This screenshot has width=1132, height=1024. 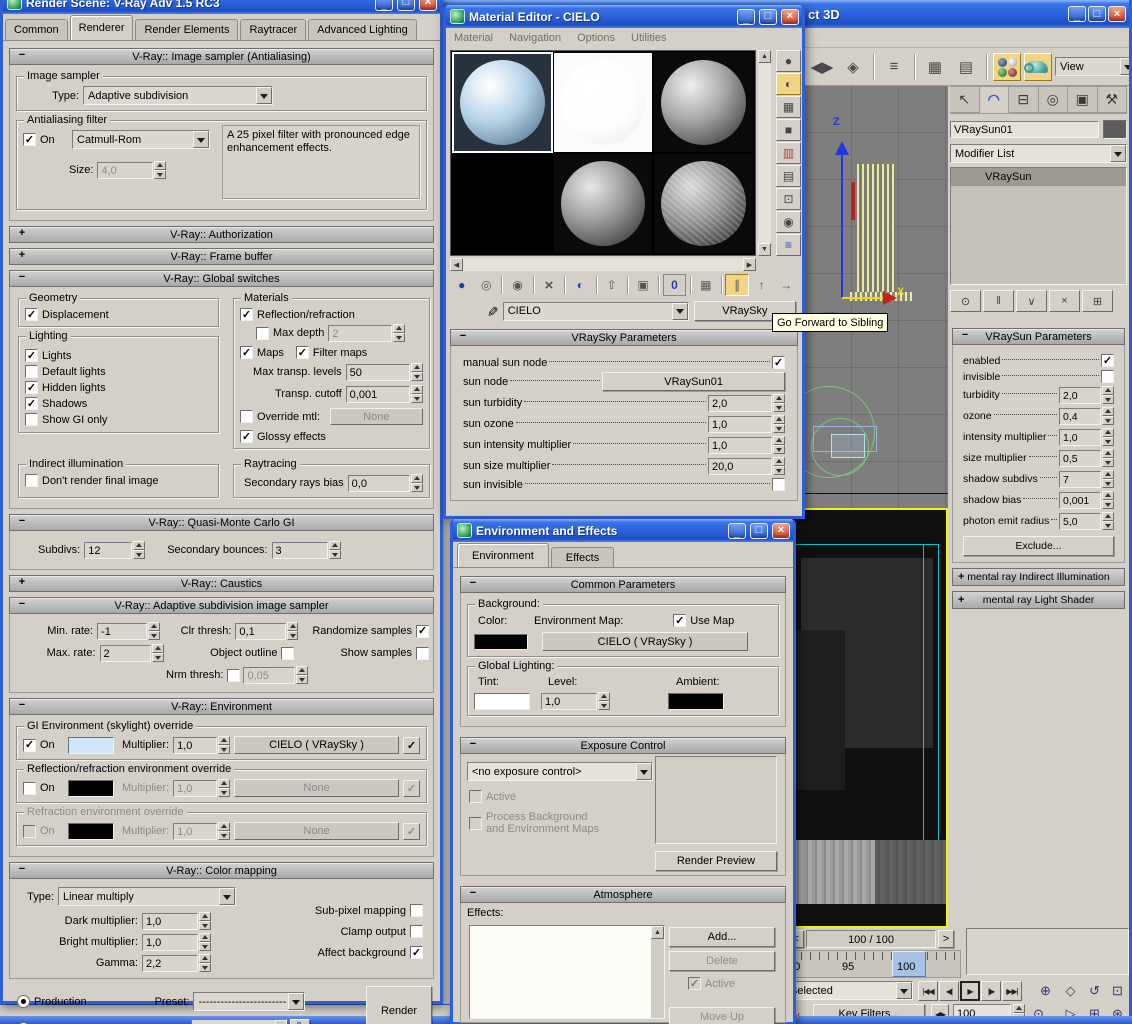 I want to click on curve-editor-icon: ▦, so click(x=935, y=66).